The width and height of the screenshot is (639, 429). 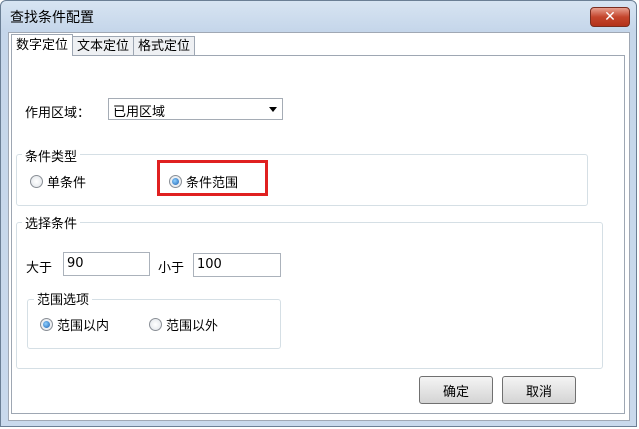 I want to click on radio-checked-icon, so click(x=46, y=324).